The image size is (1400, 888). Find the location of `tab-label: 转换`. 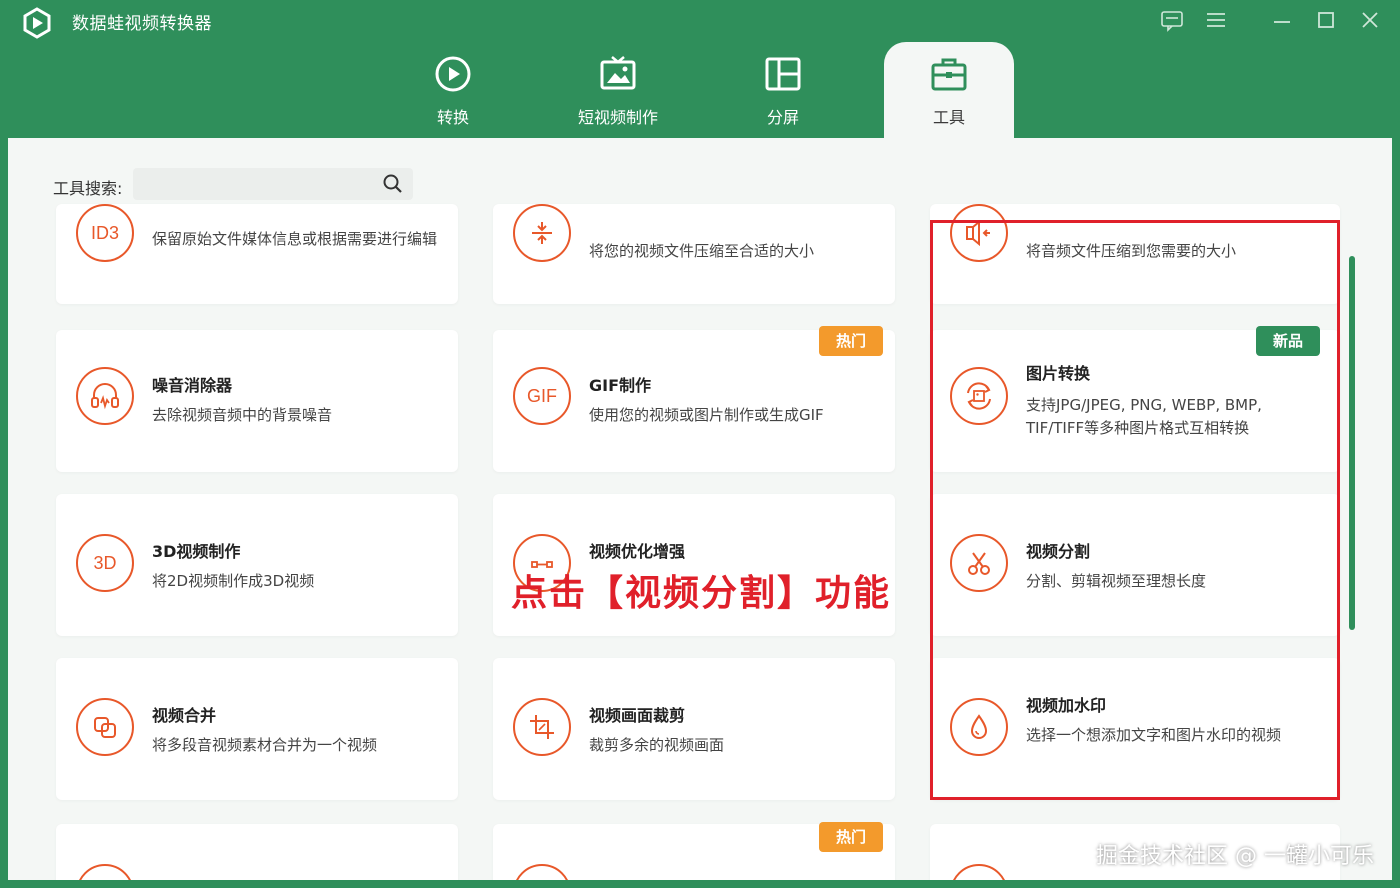

tab-label: 转换 is located at coordinates (452, 117).